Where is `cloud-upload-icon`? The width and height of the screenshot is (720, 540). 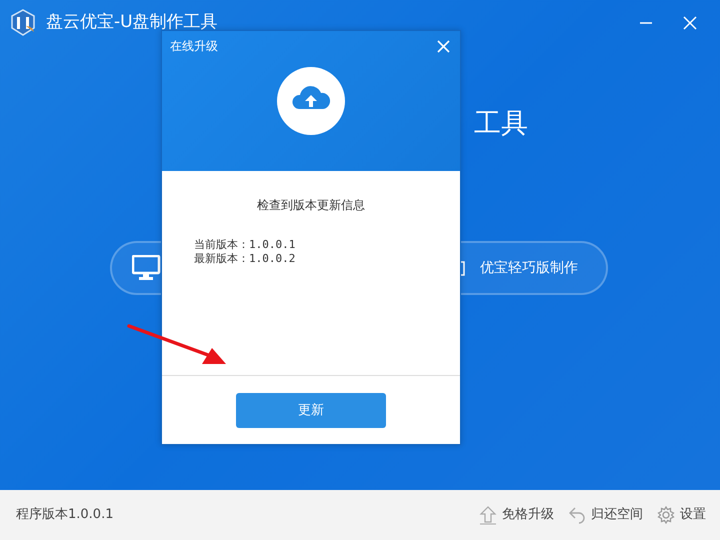 cloud-upload-icon is located at coordinates (311, 101).